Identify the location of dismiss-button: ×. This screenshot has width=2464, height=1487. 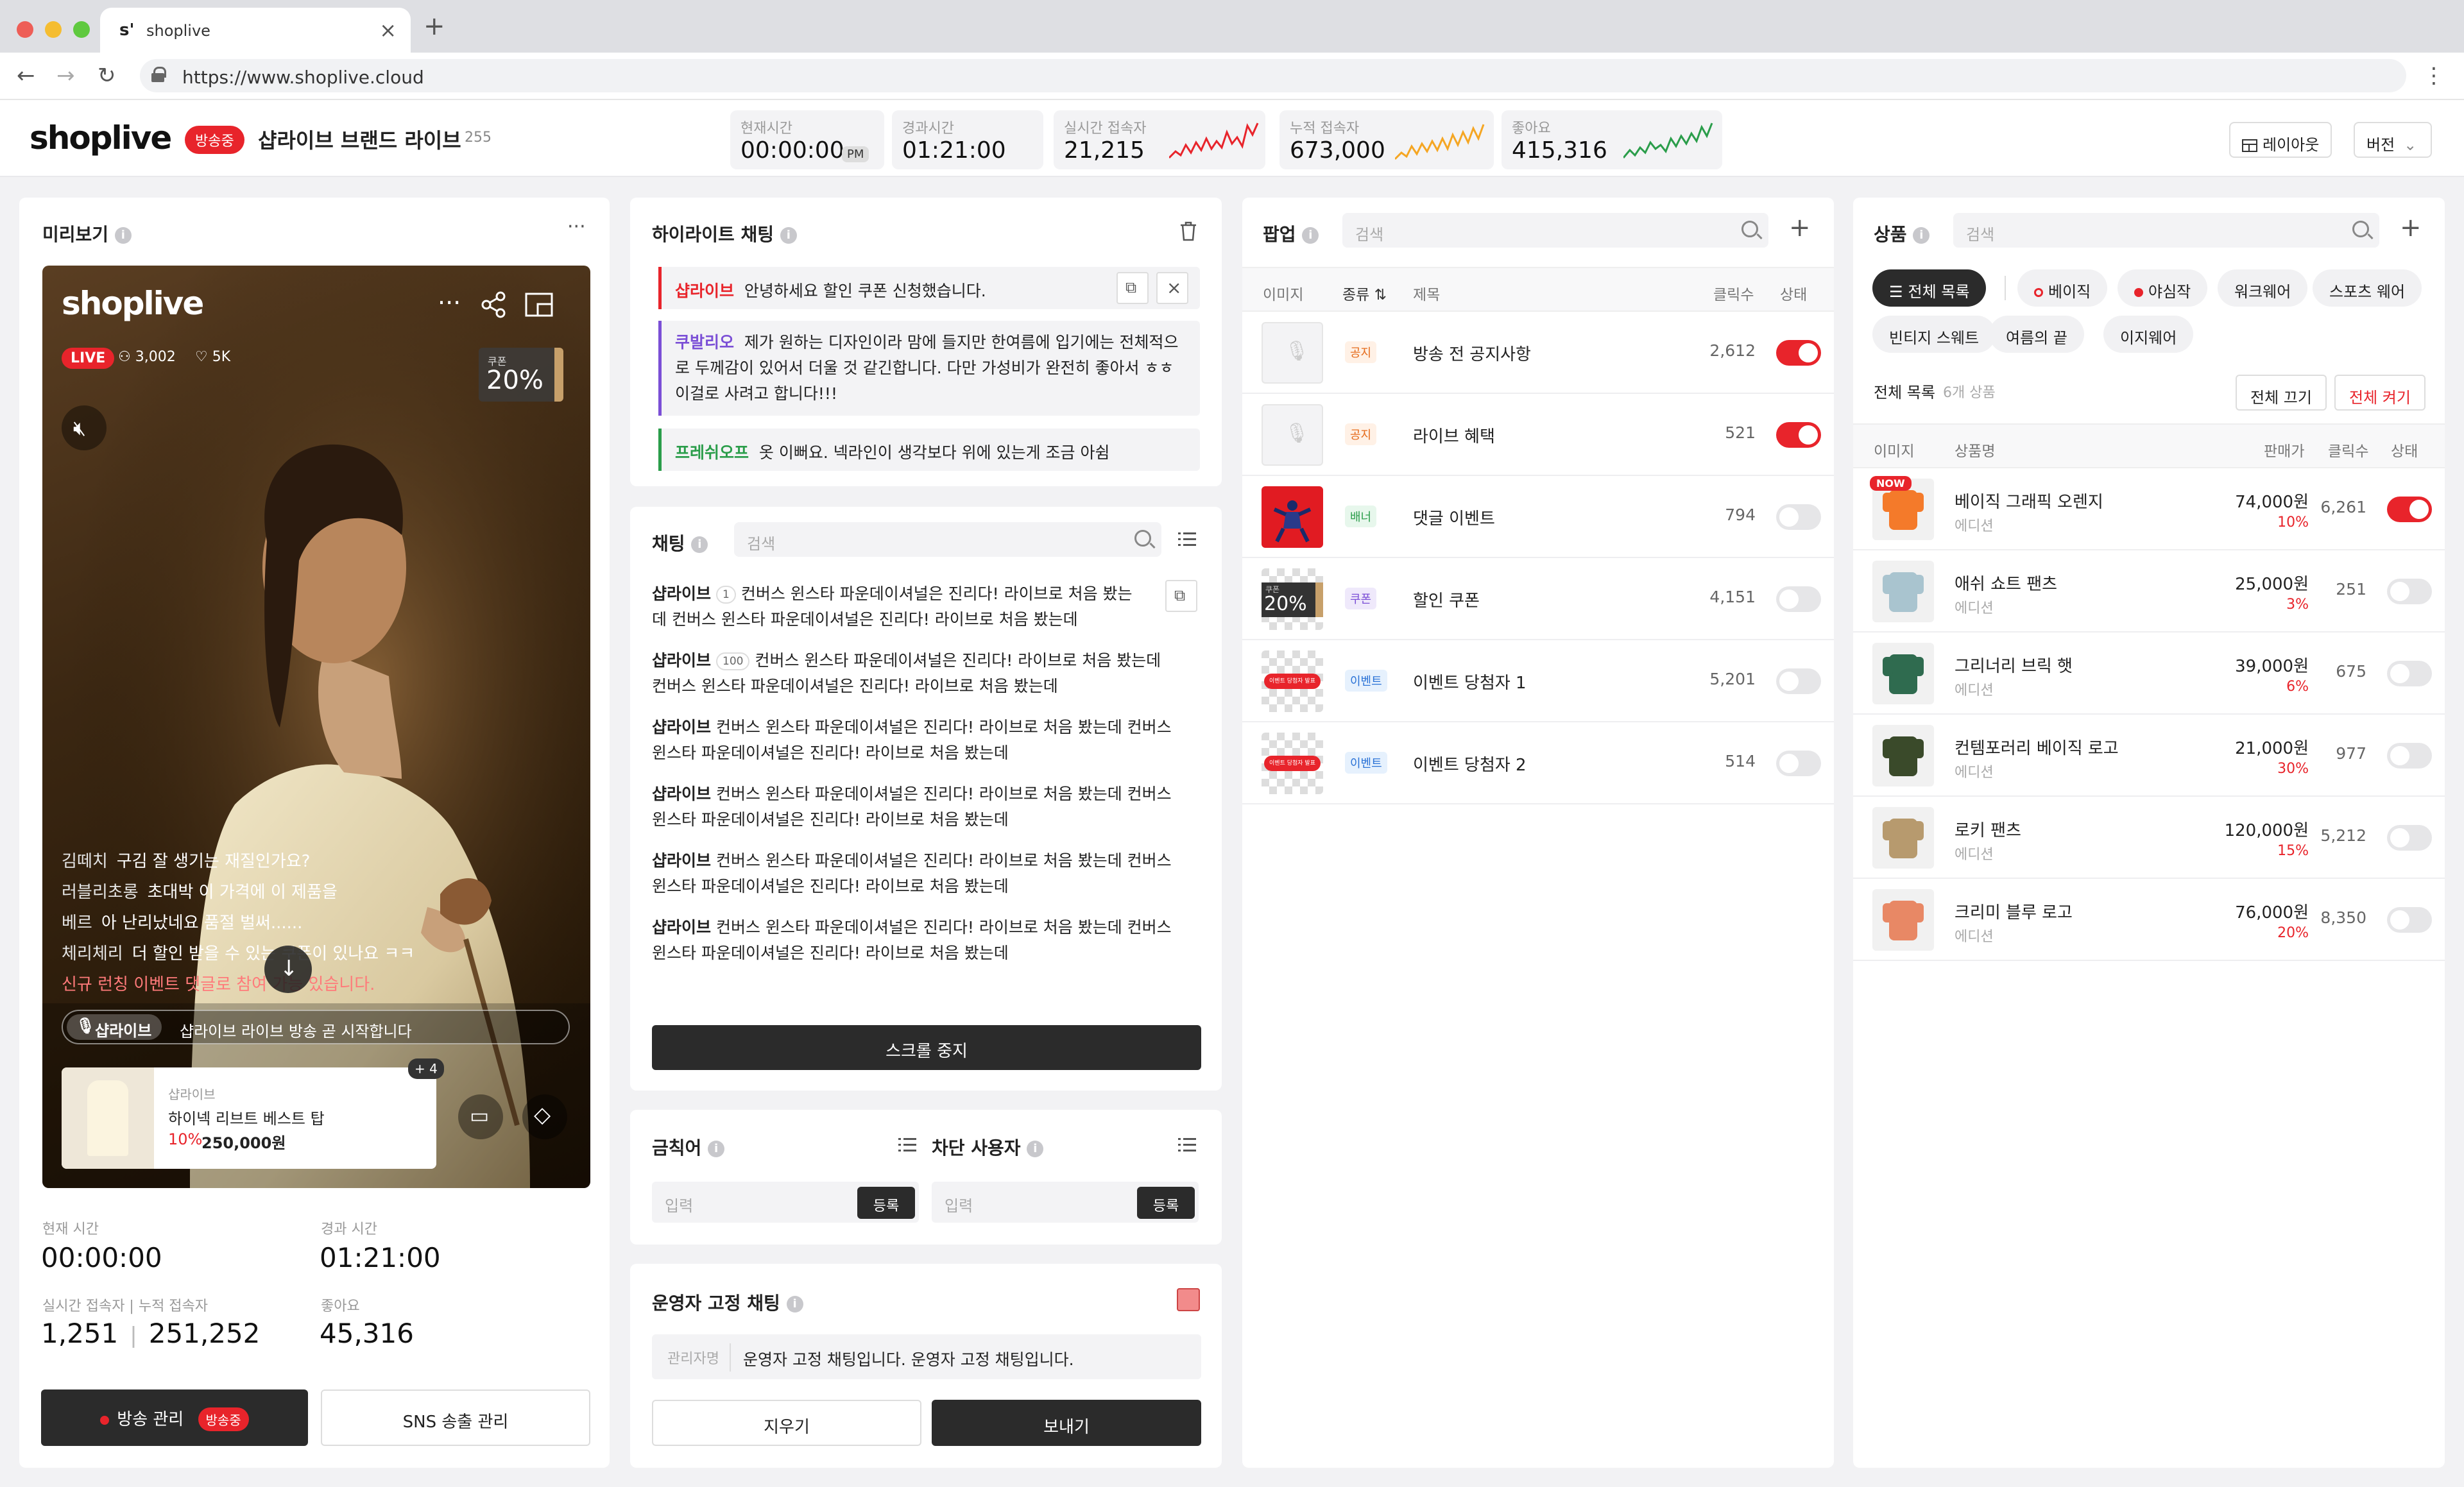
(1172, 288).